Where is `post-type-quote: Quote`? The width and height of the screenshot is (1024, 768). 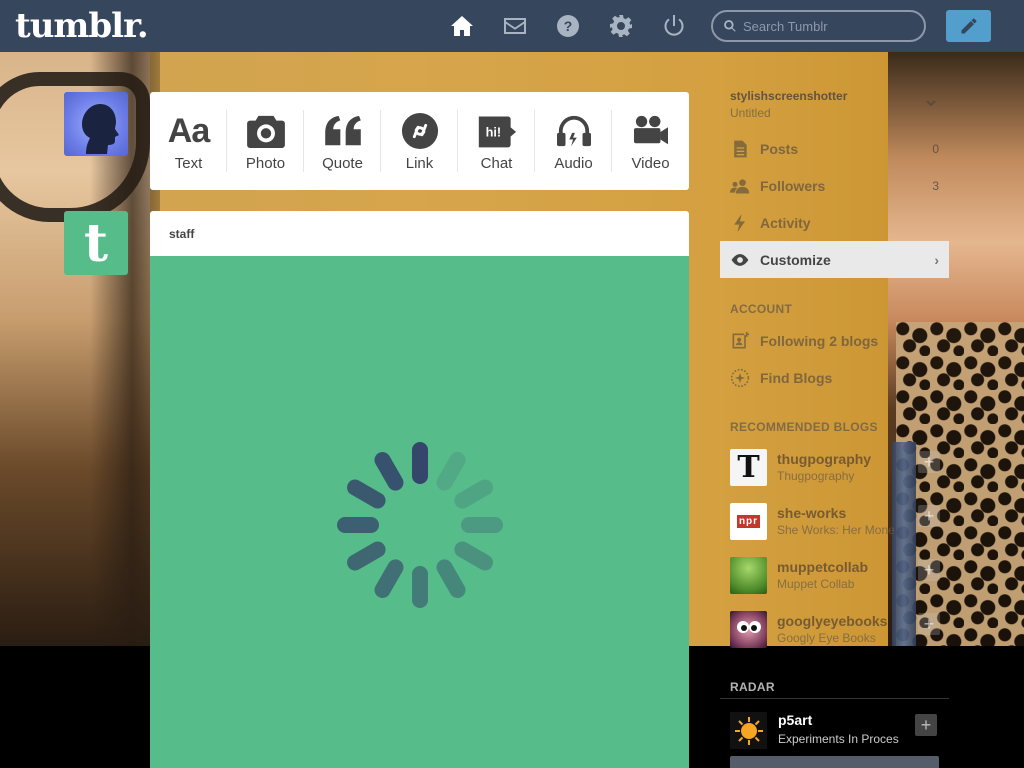
post-type-quote: Quote is located at coordinates (342, 141).